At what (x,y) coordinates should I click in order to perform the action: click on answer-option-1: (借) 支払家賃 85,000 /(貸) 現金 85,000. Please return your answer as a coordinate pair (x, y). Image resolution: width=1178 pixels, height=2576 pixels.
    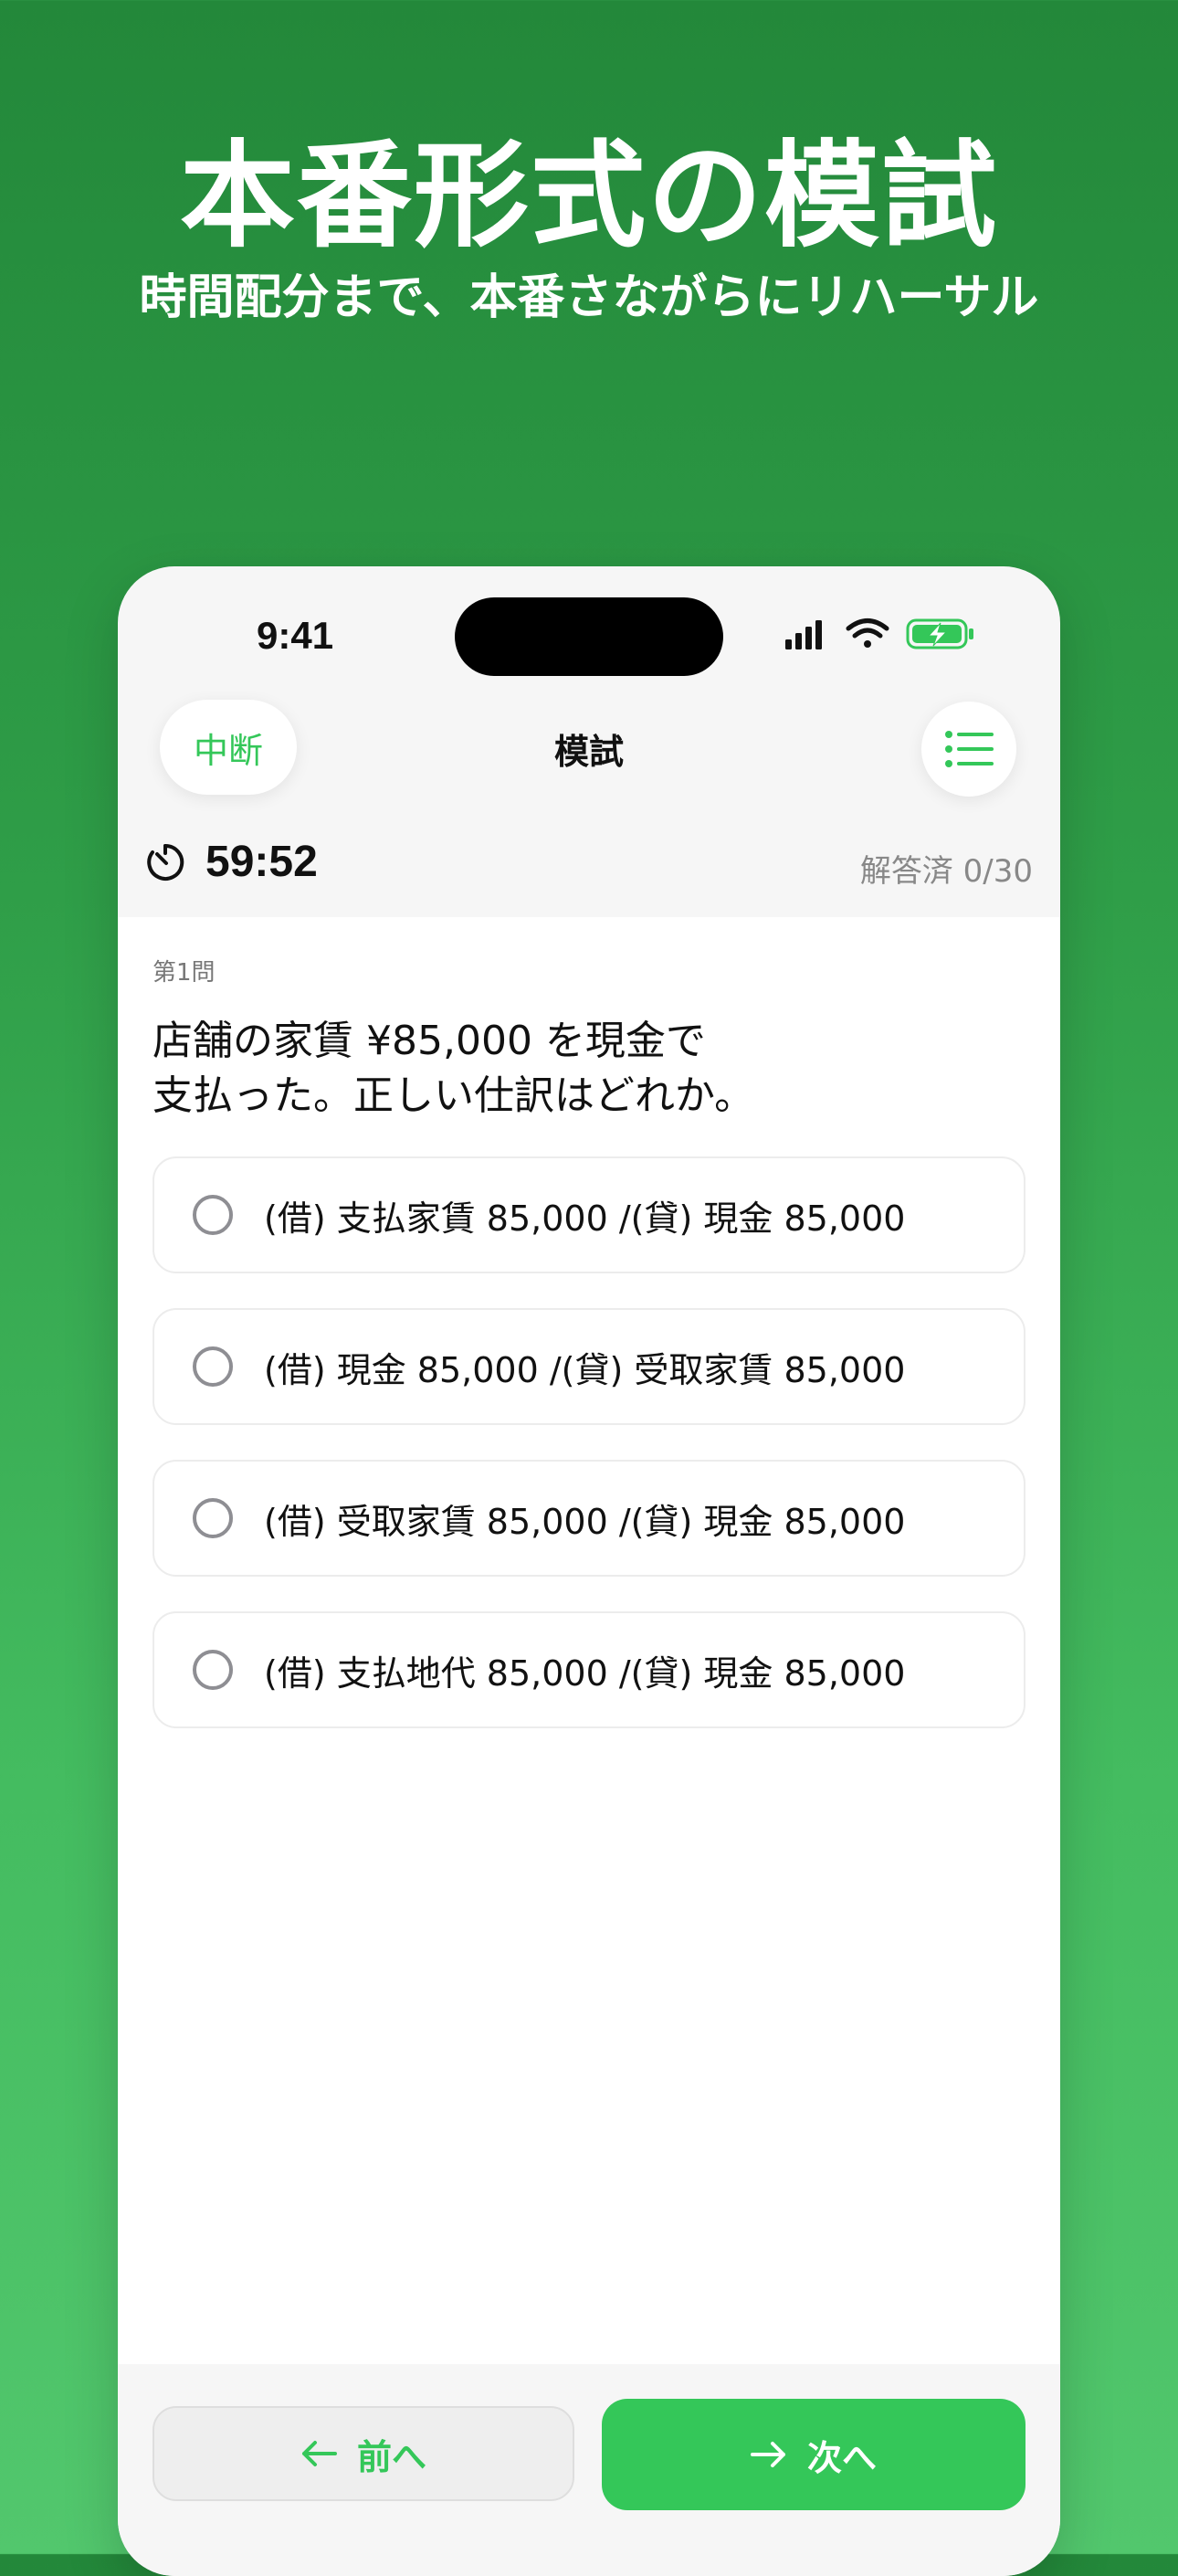
    Looking at the image, I should click on (589, 1214).